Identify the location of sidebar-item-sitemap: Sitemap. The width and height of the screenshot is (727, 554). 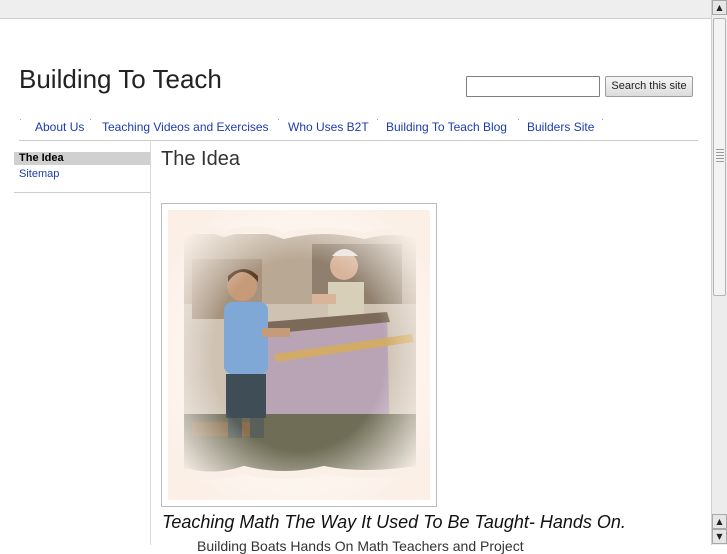
(39, 174).